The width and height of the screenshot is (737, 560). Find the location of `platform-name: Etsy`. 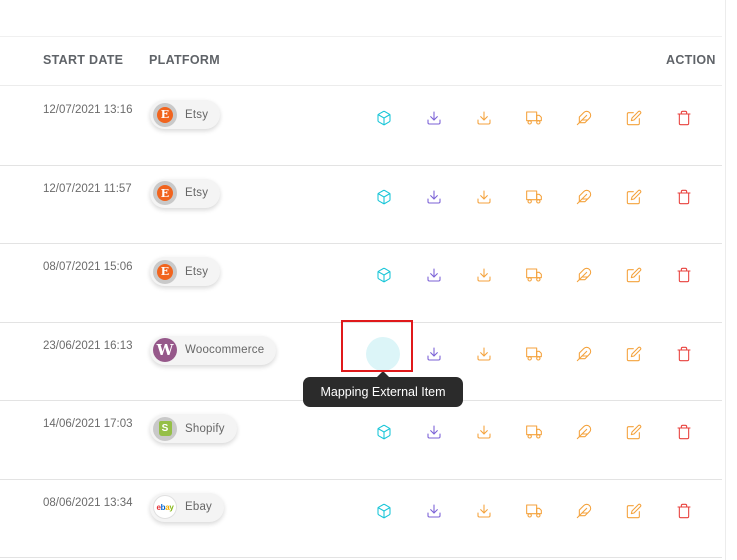

platform-name: Etsy is located at coordinates (197, 193).